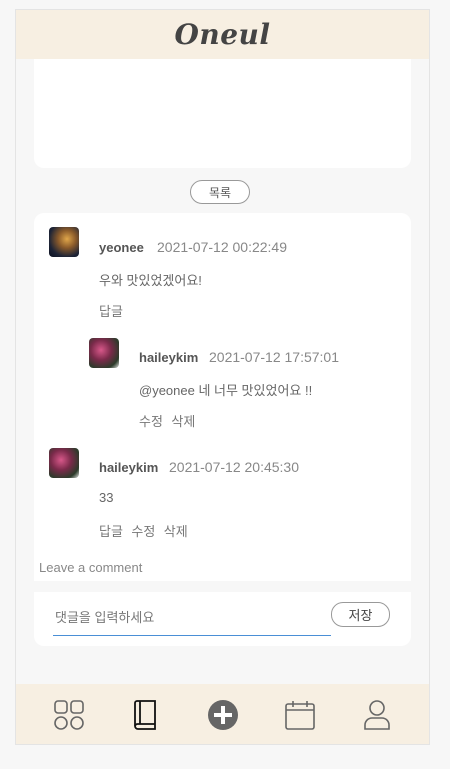 The image size is (450, 769). Describe the element at coordinates (222, 113) in the screenshot. I see `post-content-card` at that location.